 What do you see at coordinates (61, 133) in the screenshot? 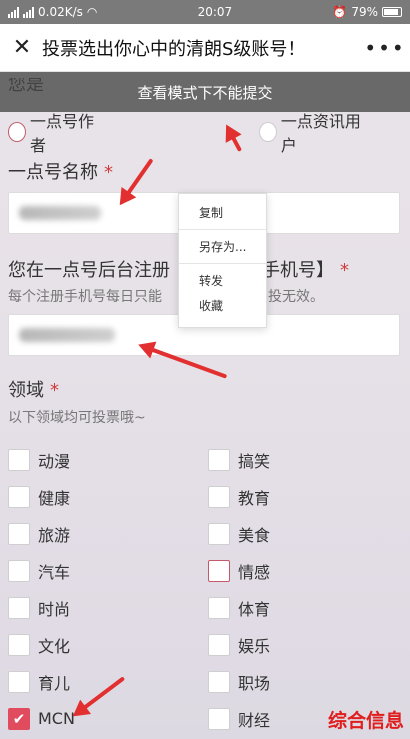
I see `radio-label: 一点号作者` at bounding box center [61, 133].